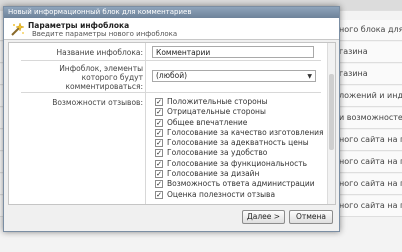 Image resolution: width=402 pixels, height=252 pixels. I want to click on row-text: ложений и индекс, so click(370, 95).